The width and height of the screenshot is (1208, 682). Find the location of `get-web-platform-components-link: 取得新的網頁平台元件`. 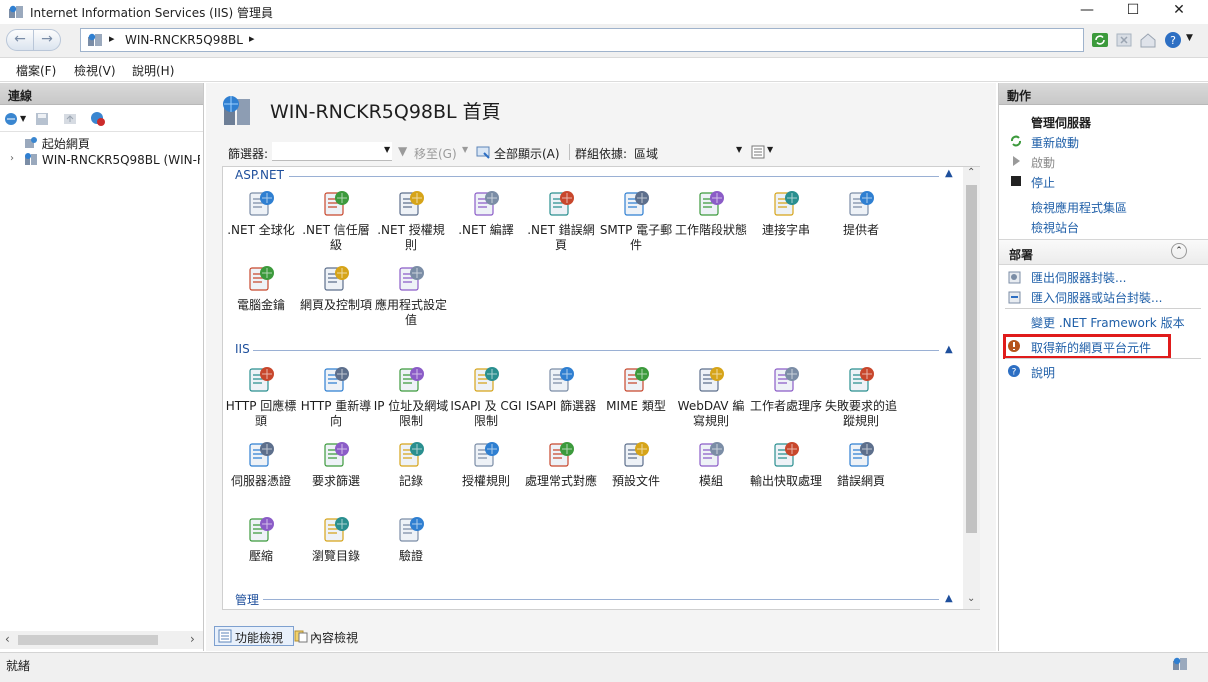

get-web-platform-components-link: 取得新的網頁平台元件 is located at coordinates (1091, 347).